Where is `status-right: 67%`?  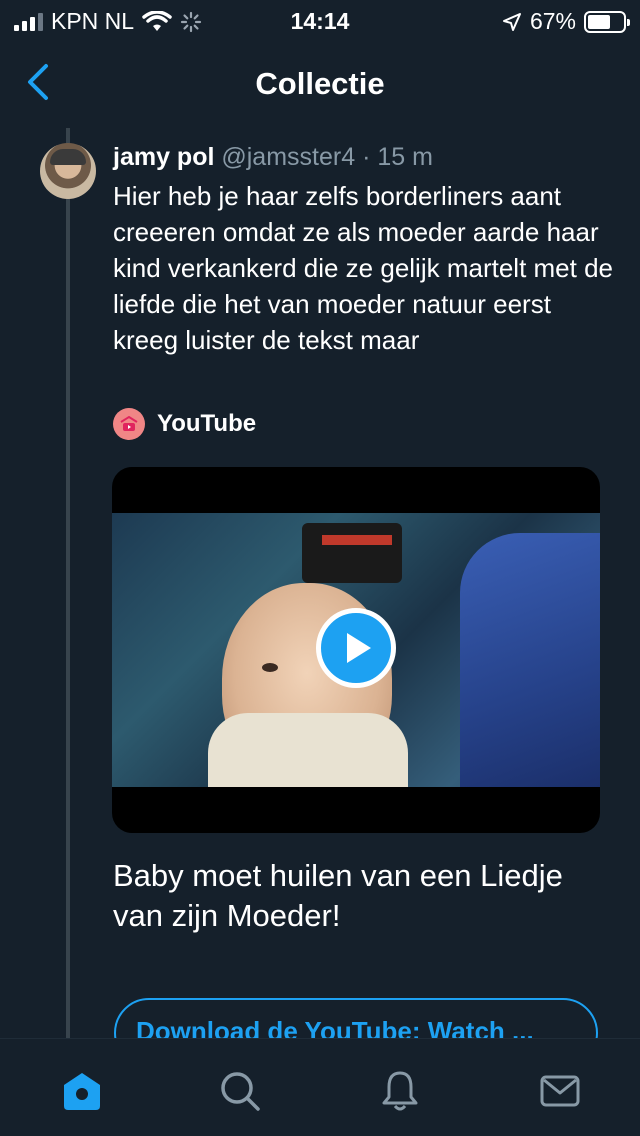 status-right: 67% is located at coordinates (566, 21).